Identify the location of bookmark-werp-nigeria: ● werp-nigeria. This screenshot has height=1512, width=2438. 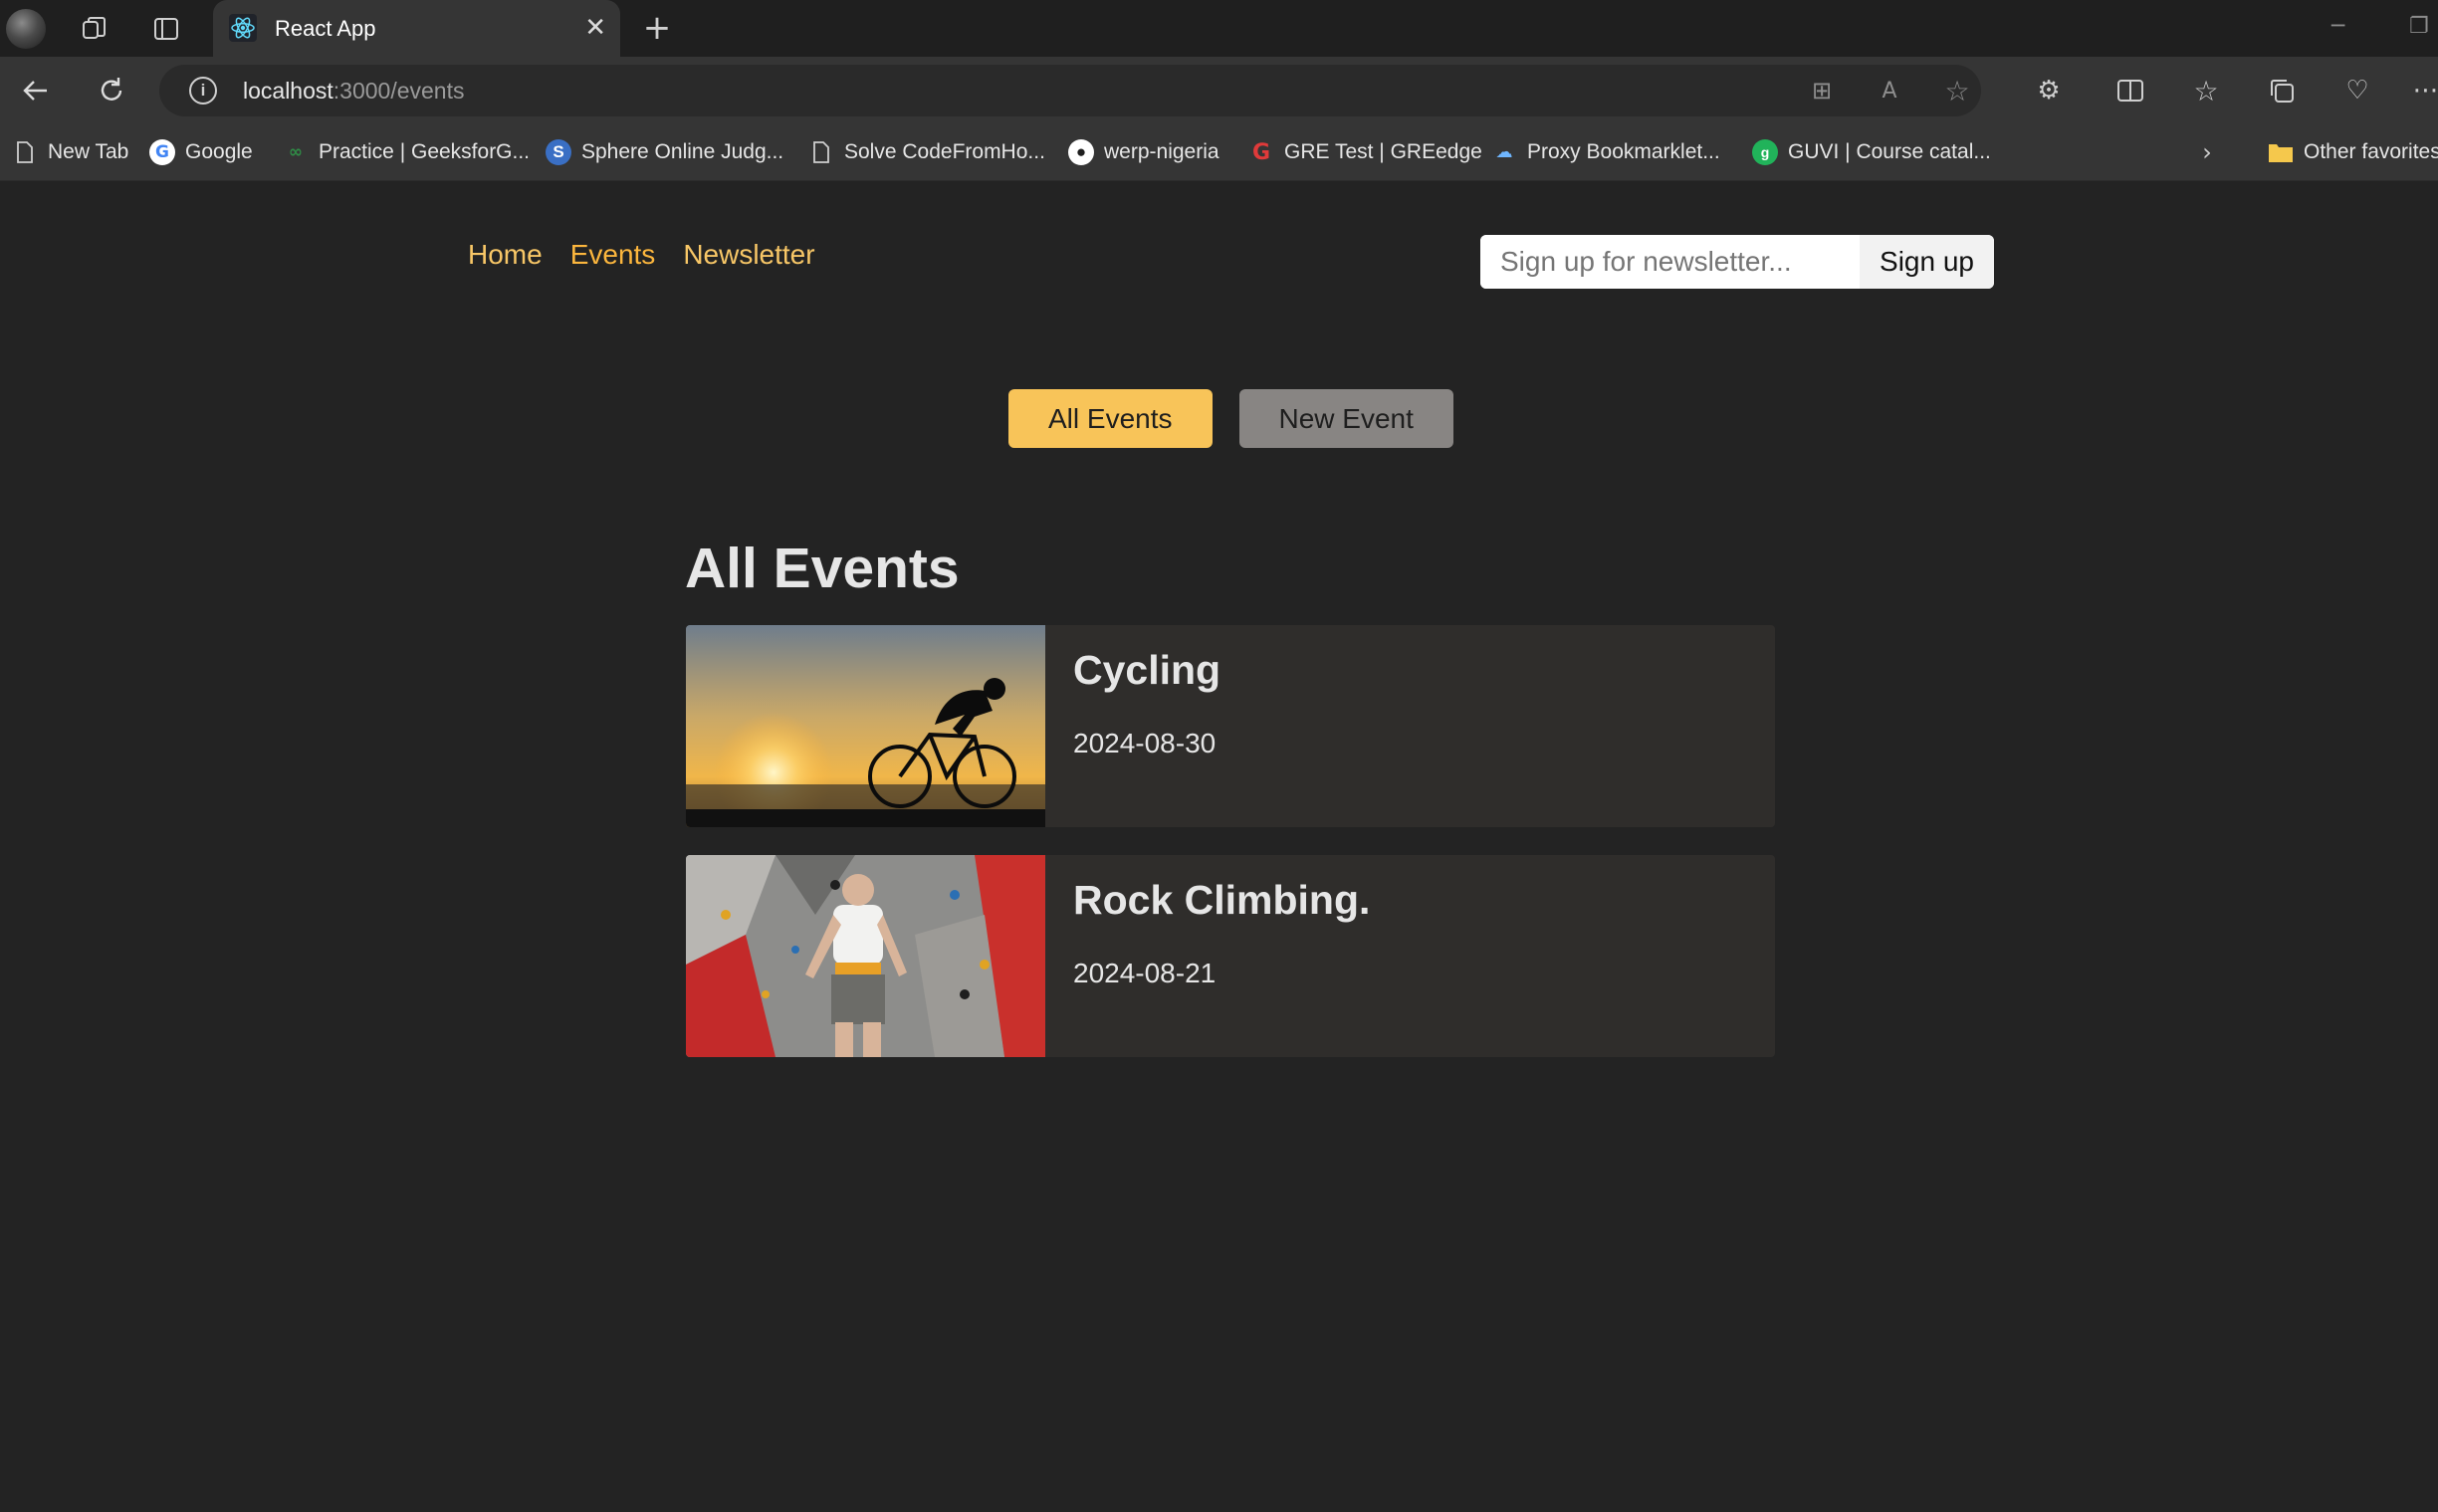
(1143, 152).